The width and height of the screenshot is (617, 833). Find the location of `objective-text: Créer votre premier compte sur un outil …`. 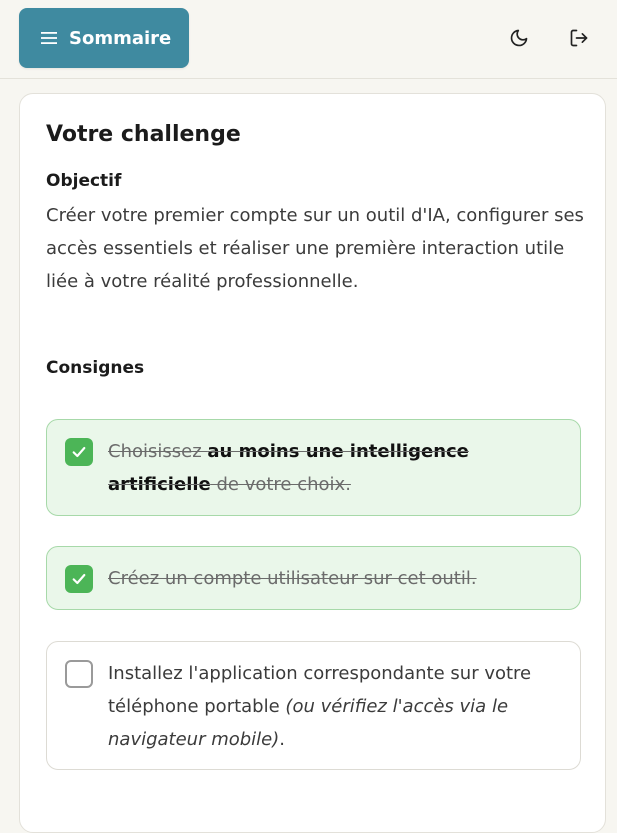

objective-text: Créer votre premier compte sur un outil … is located at coordinates (315, 248).